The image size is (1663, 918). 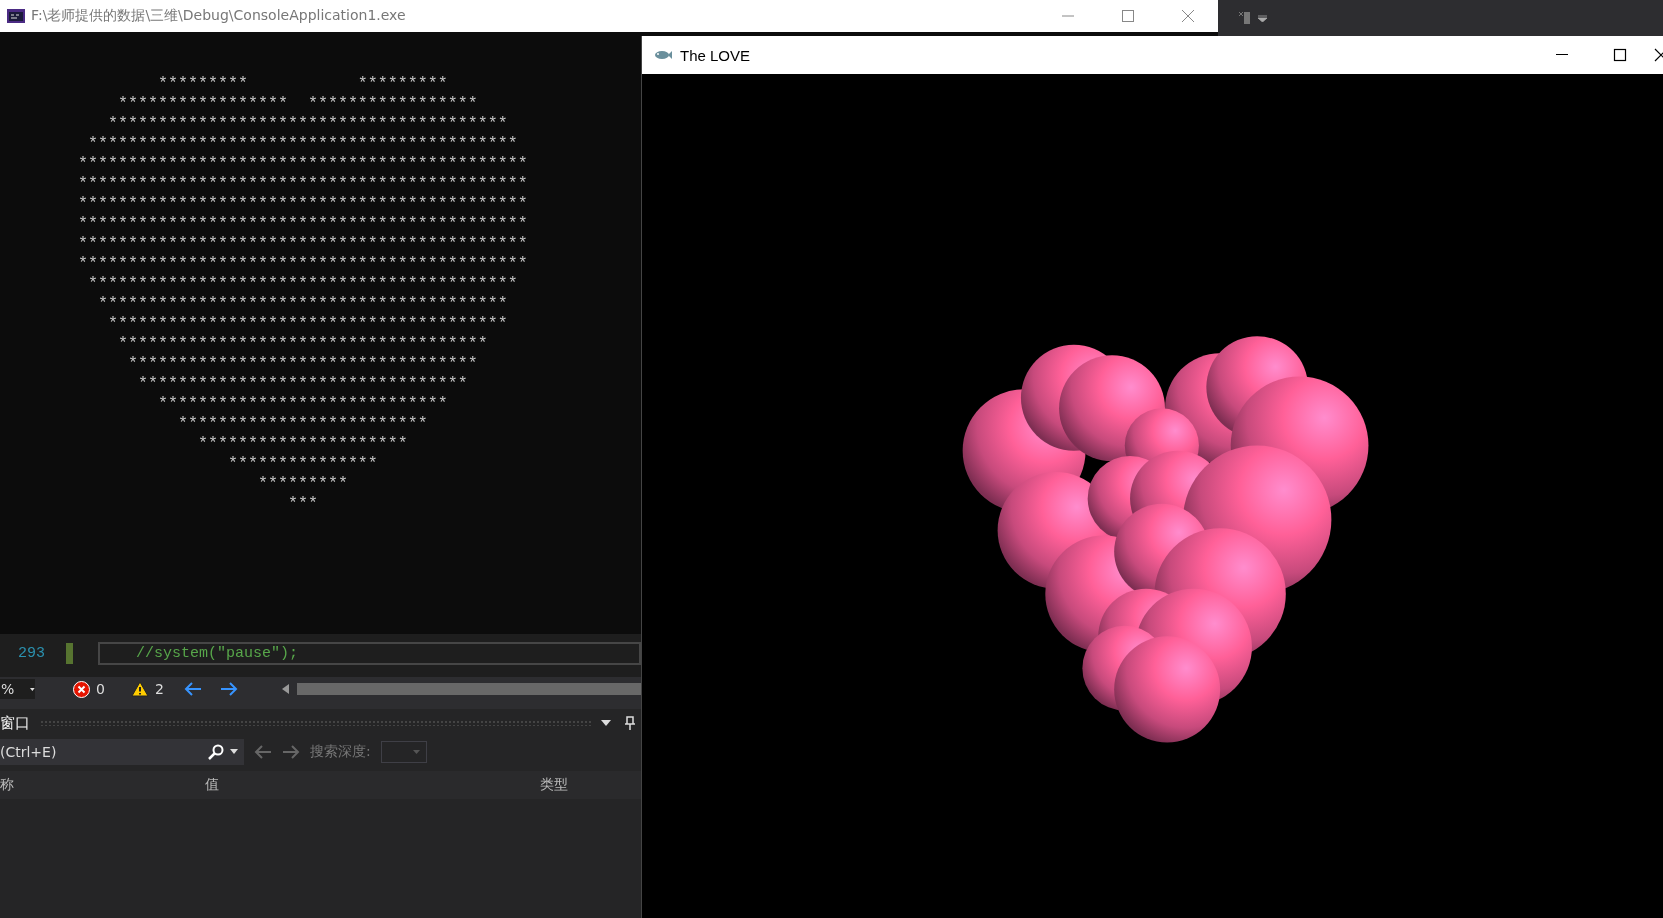 What do you see at coordinates (468, 689) in the screenshot?
I see `scrollbar-thumb` at bounding box center [468, 689].